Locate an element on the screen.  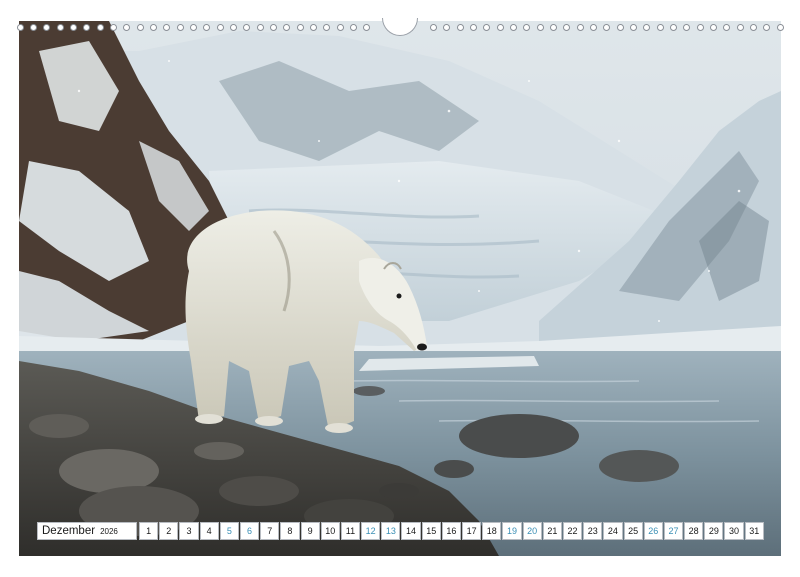
month-year: 2026 is located at coordinates (109, 531).